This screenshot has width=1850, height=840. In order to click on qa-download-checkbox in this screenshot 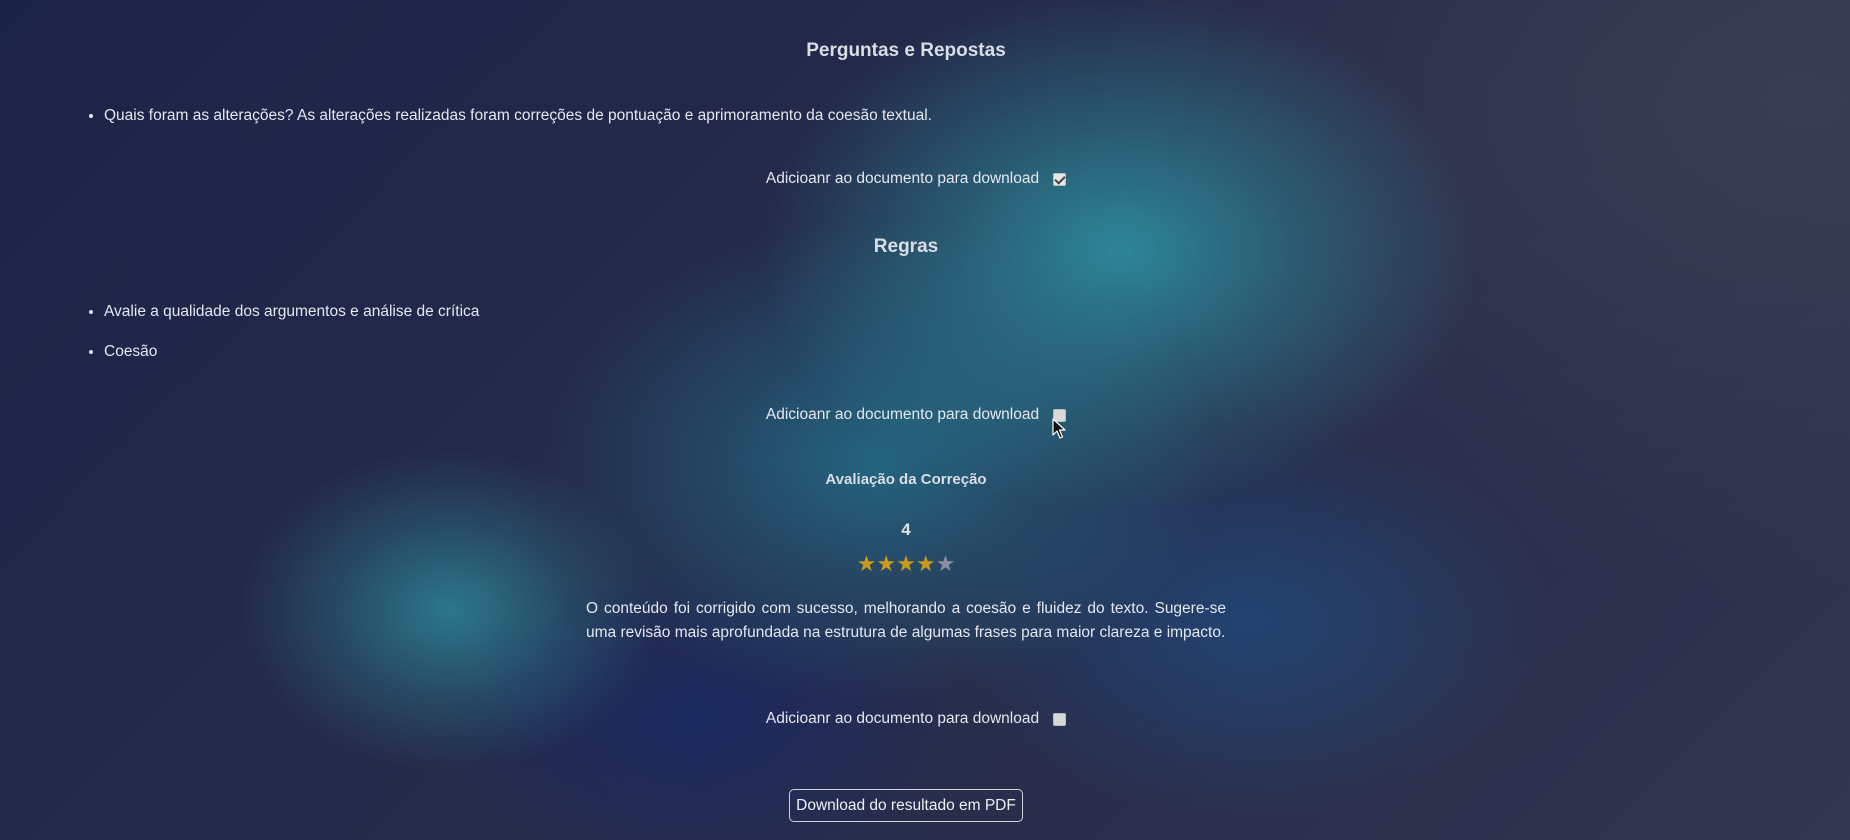, I will do `click(1060, 179)`.